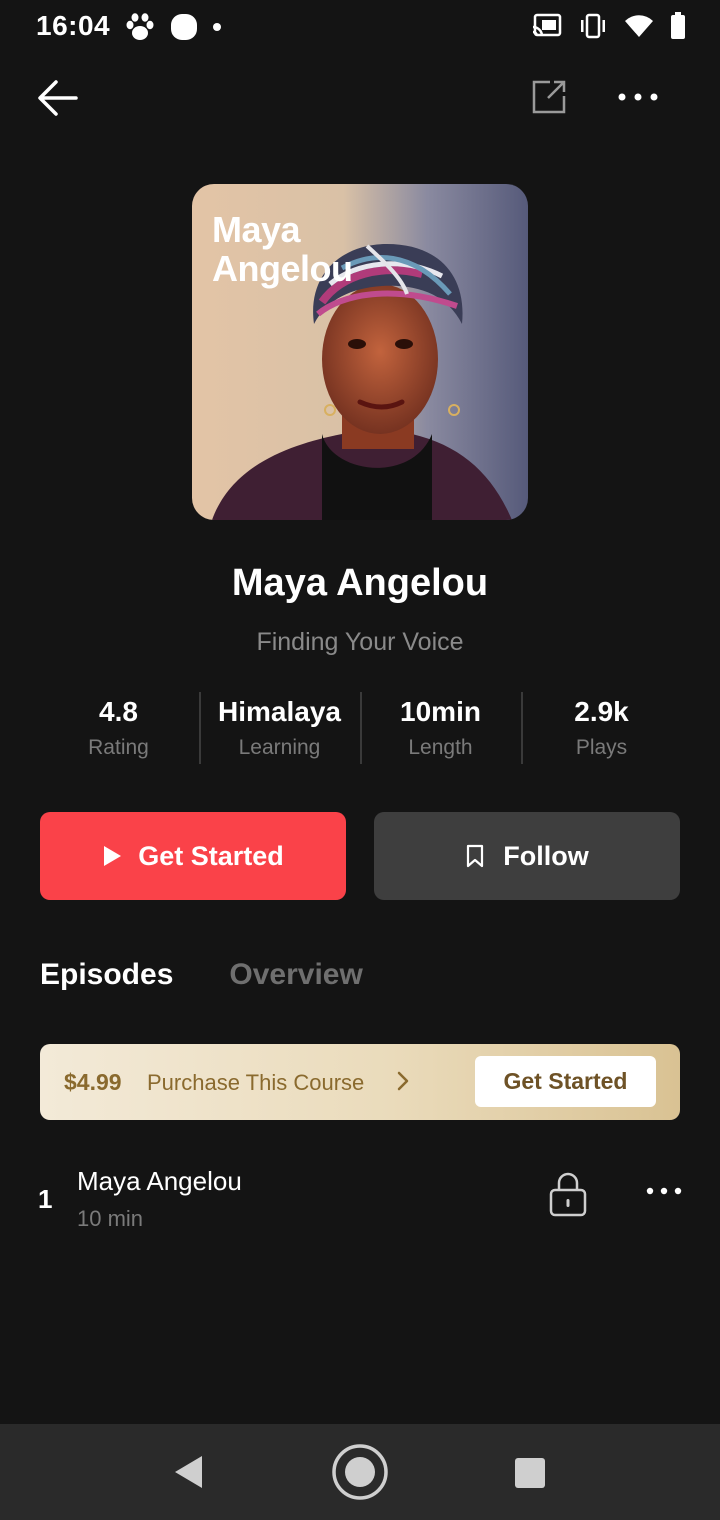 The width and height of the screenshot is (720, 1520). What do you see at coordinates (440, 747) in the screenshot?
I see `stat-label: Length` at bounding box center [440, 747].